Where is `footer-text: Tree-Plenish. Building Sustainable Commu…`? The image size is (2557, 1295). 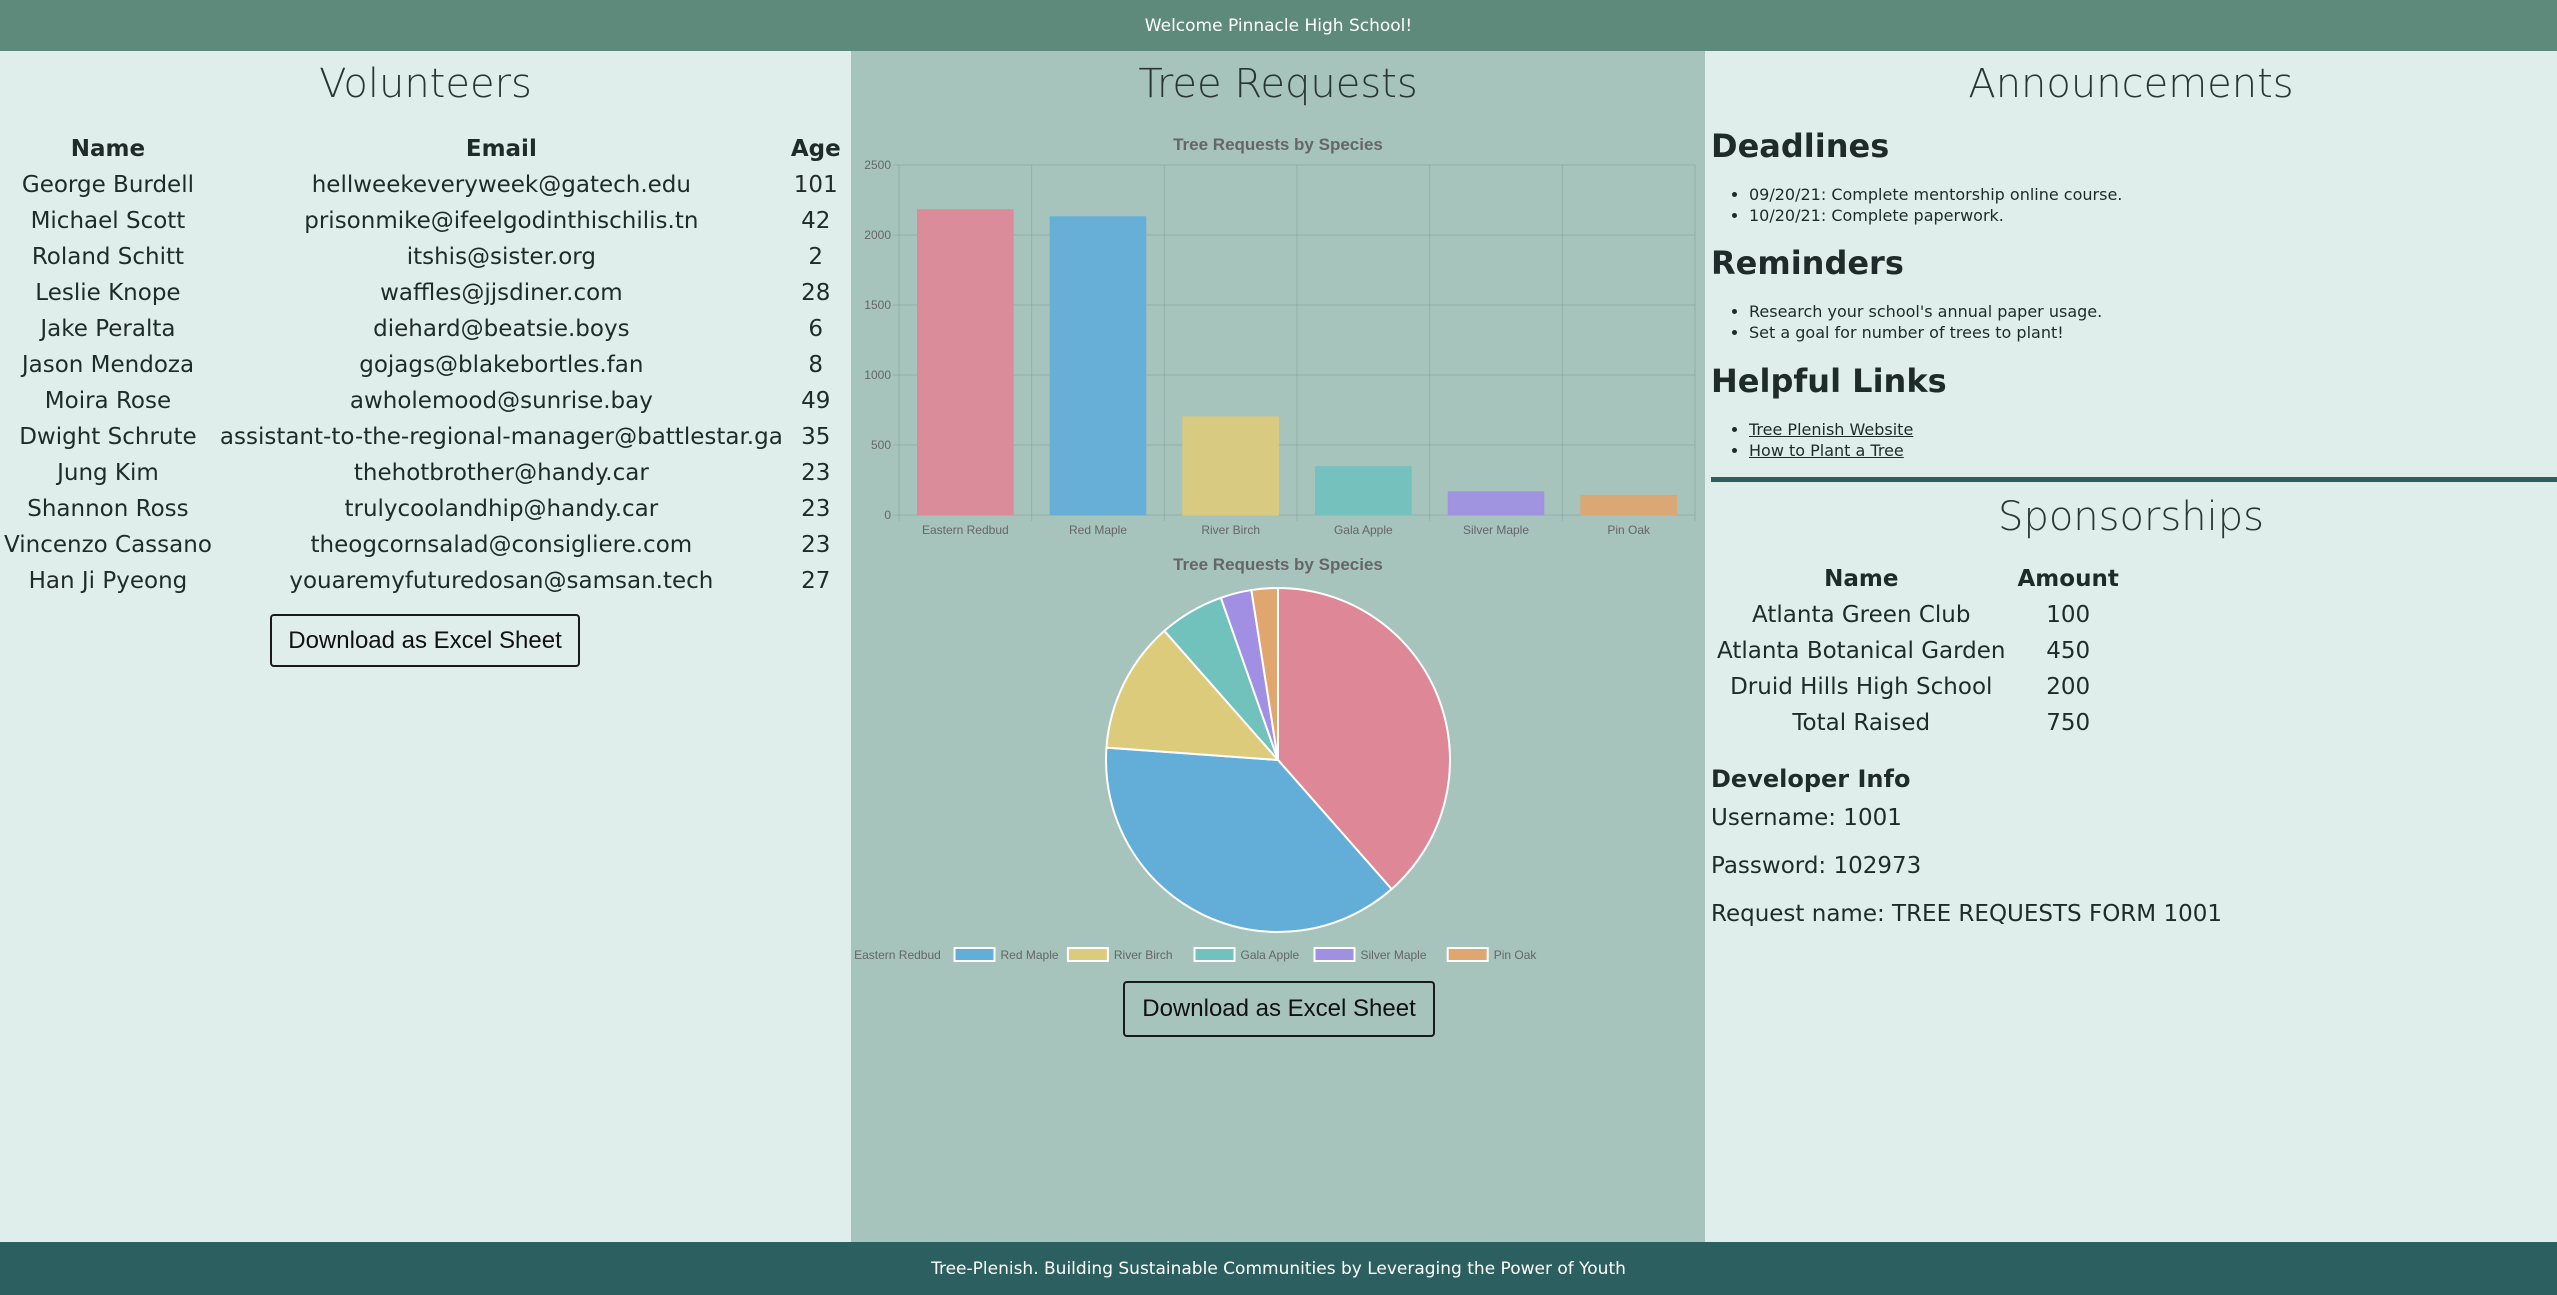
footer-text: Tree-Plenish. Building Sustainable Commu… is located at coordinates (1278, 1268).